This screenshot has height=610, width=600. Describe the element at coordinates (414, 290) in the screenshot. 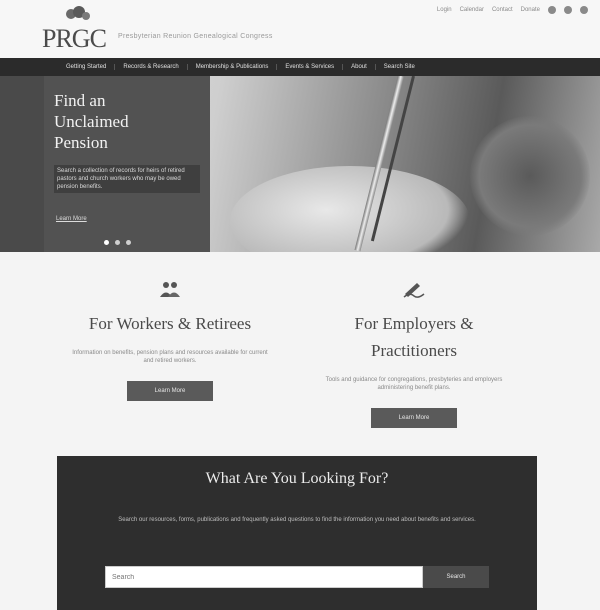

I see `signature-icon` at that location.